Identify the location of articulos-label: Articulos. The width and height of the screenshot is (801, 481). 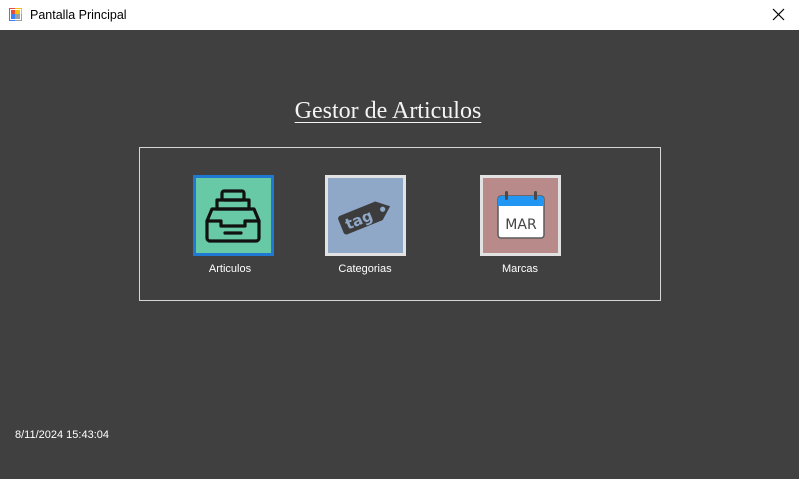
(230, 269).